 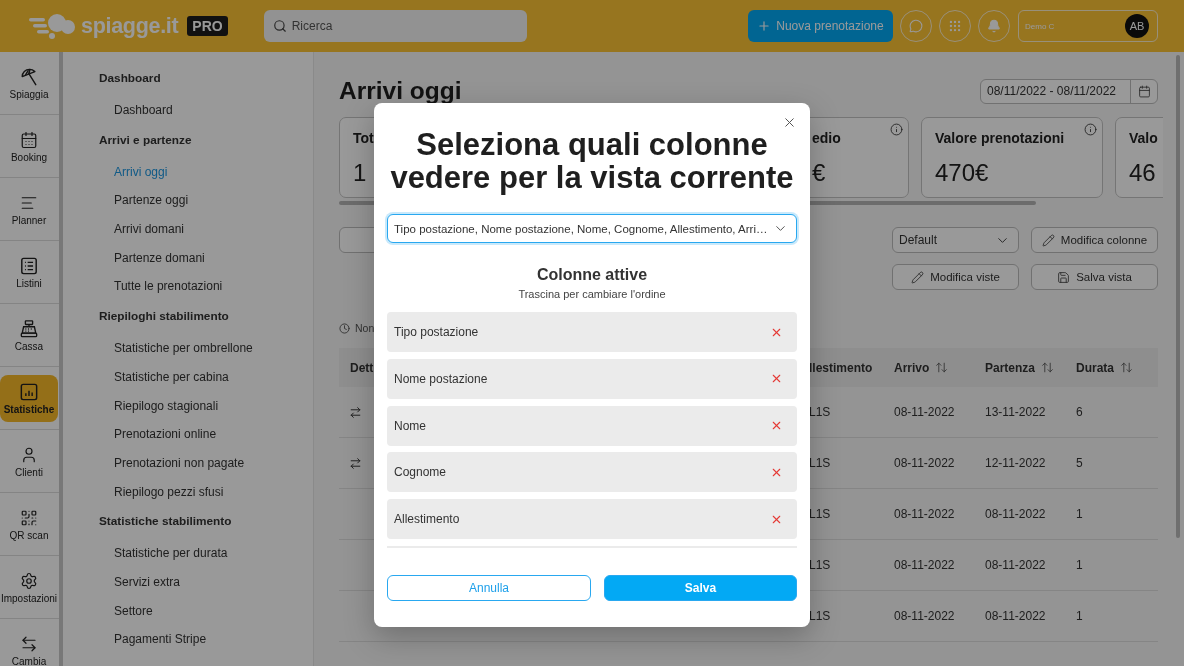 I want to click on person-icon, so click(x=29, y=454).